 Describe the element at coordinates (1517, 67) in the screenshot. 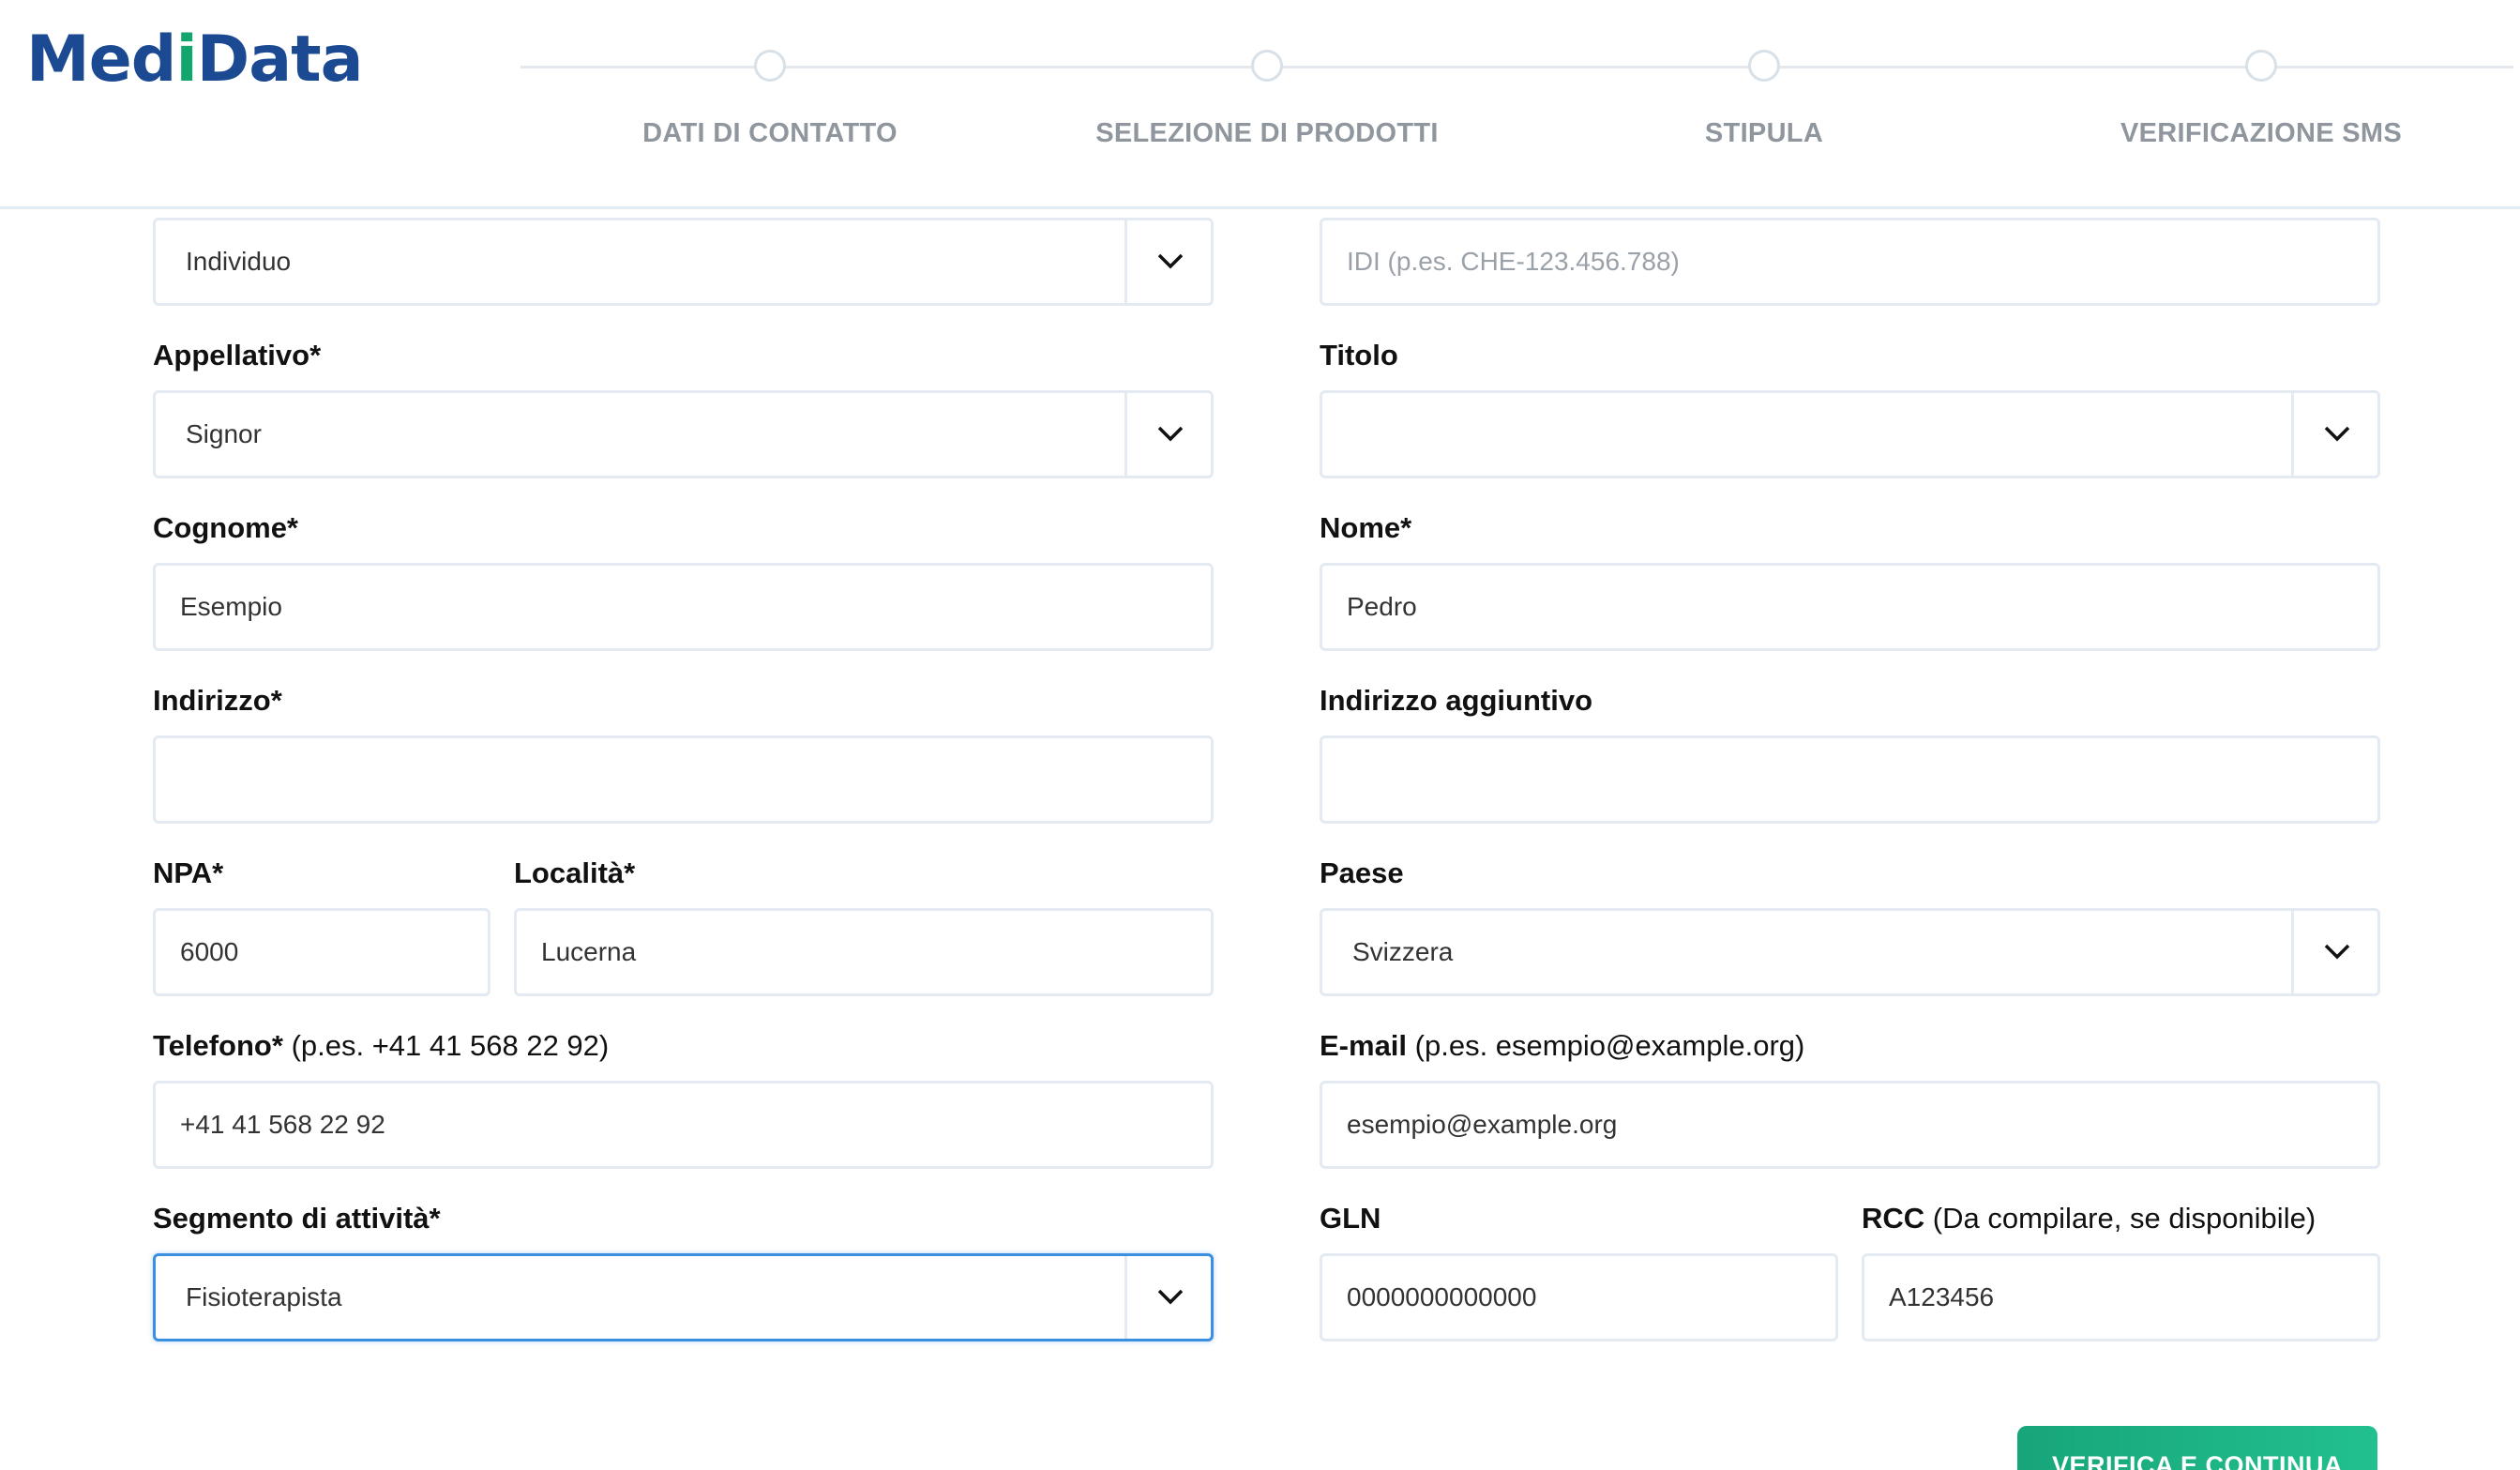

I see `stepper-track` at that location.